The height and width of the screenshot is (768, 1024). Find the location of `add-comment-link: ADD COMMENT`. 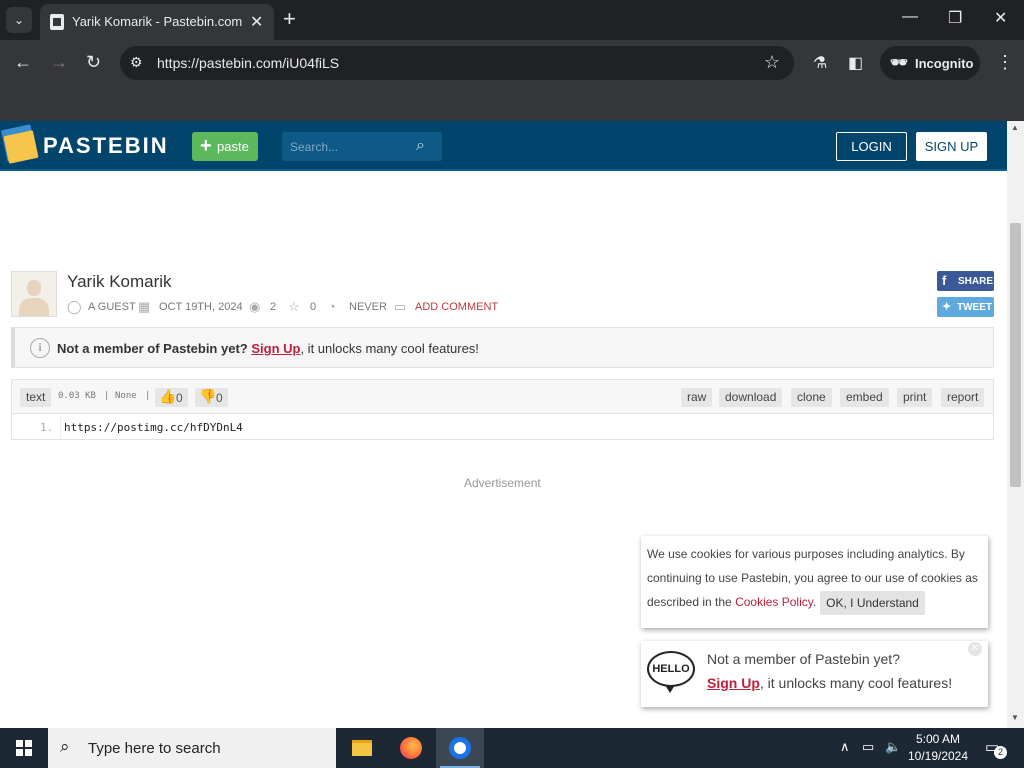

add-comment-link: ADD COMMENT is located at coordinates (456, 307).